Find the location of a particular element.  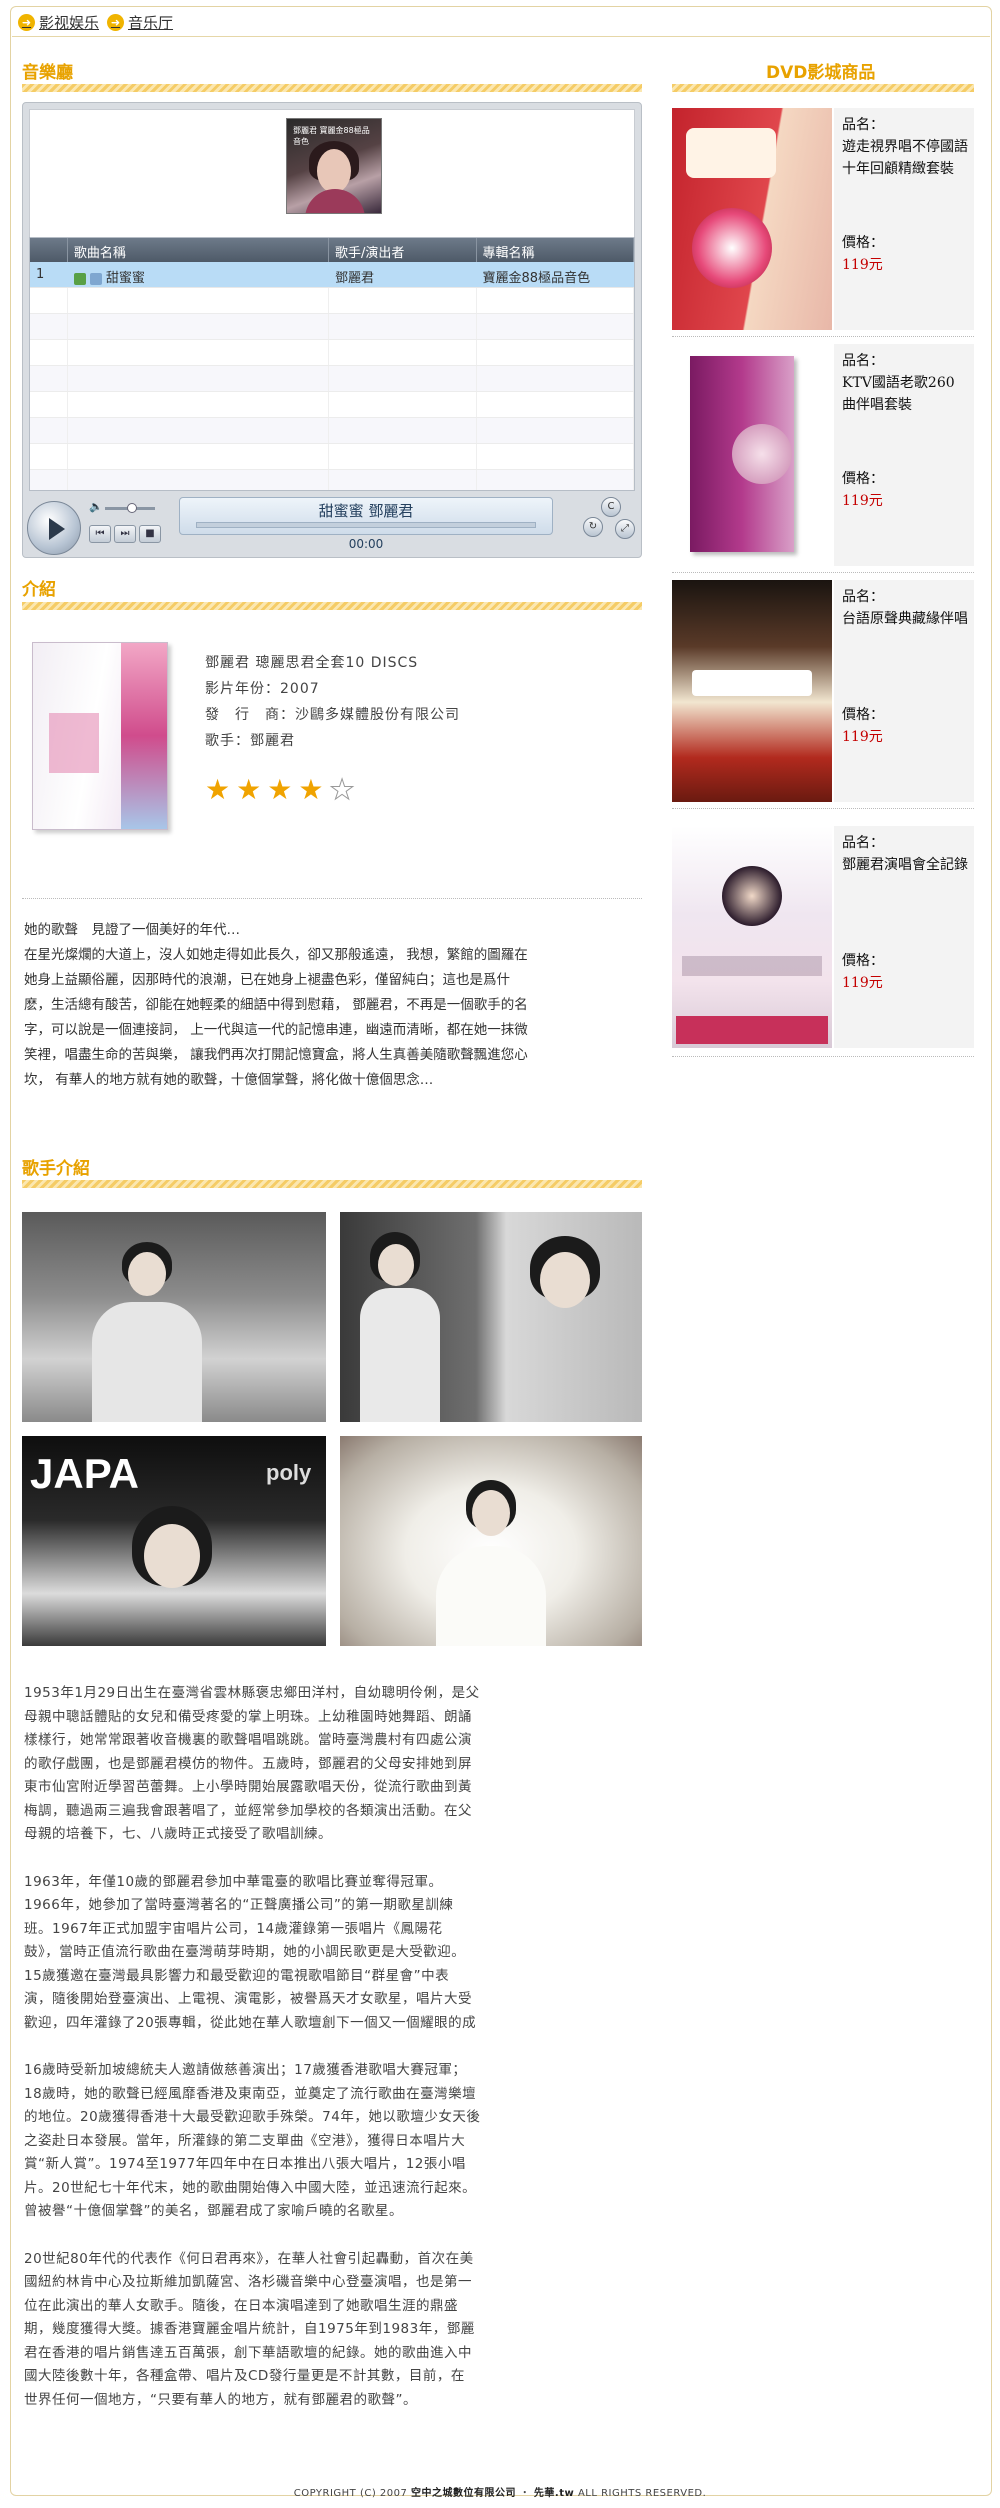

bio-line: 之姿赴日本發展。當年，所灌錄的第二支單曲《空港》，獲得日本唱片大 is located at coordinates (245, 2140).